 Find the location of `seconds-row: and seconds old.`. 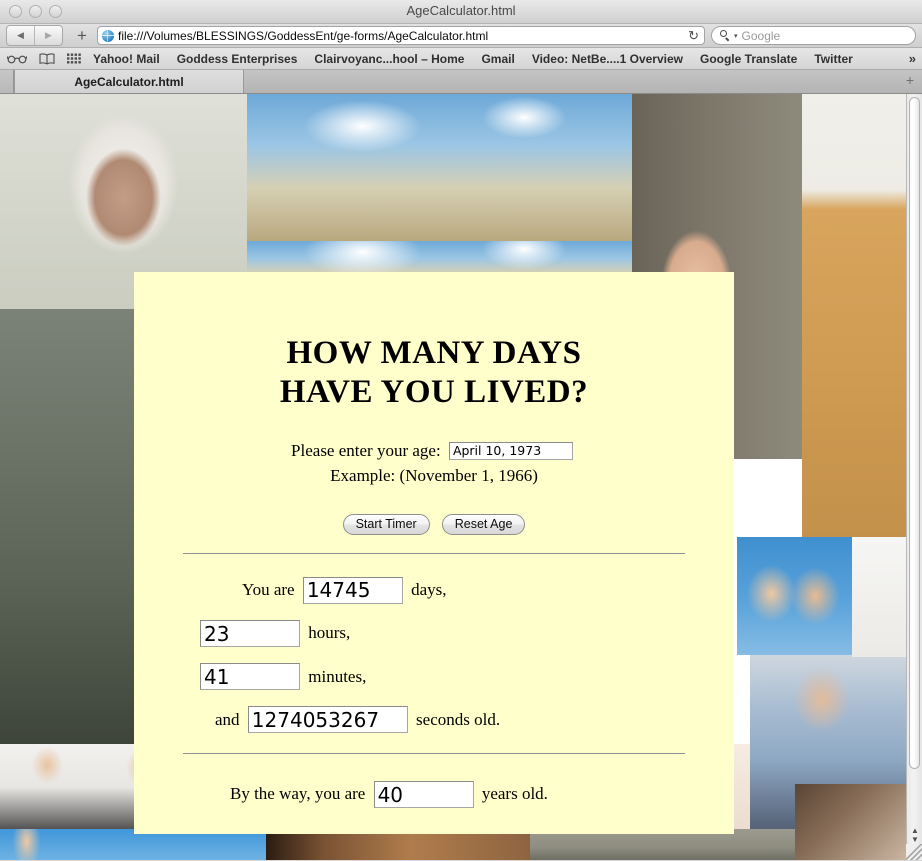

seconds-row: and seconds old. is located at coordinates (474, 719).